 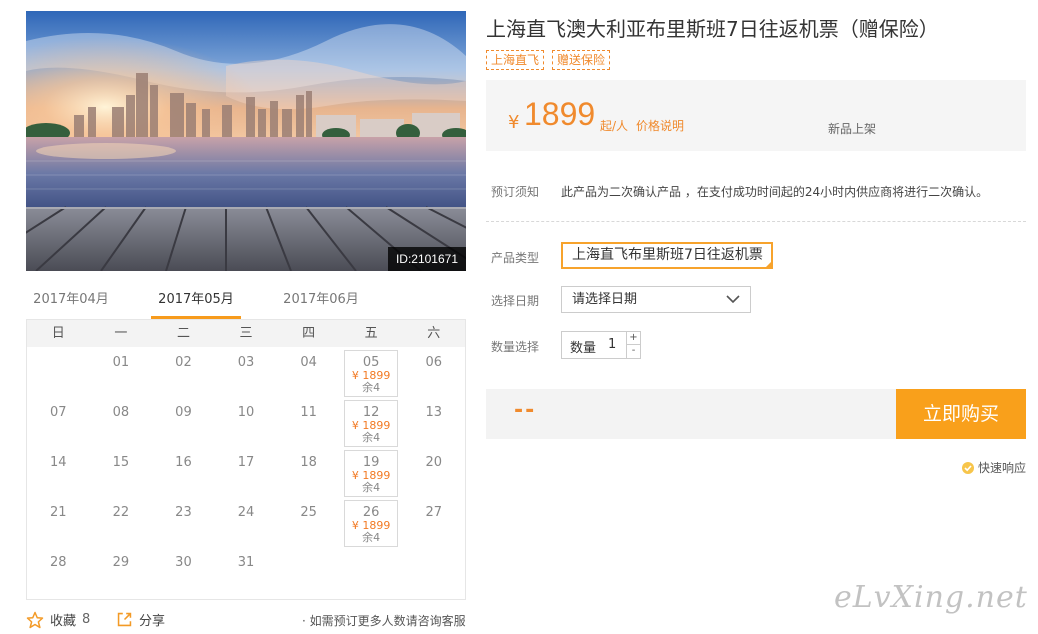 I want to click on quantity-plus-button: +, so click(x=633, y=338).